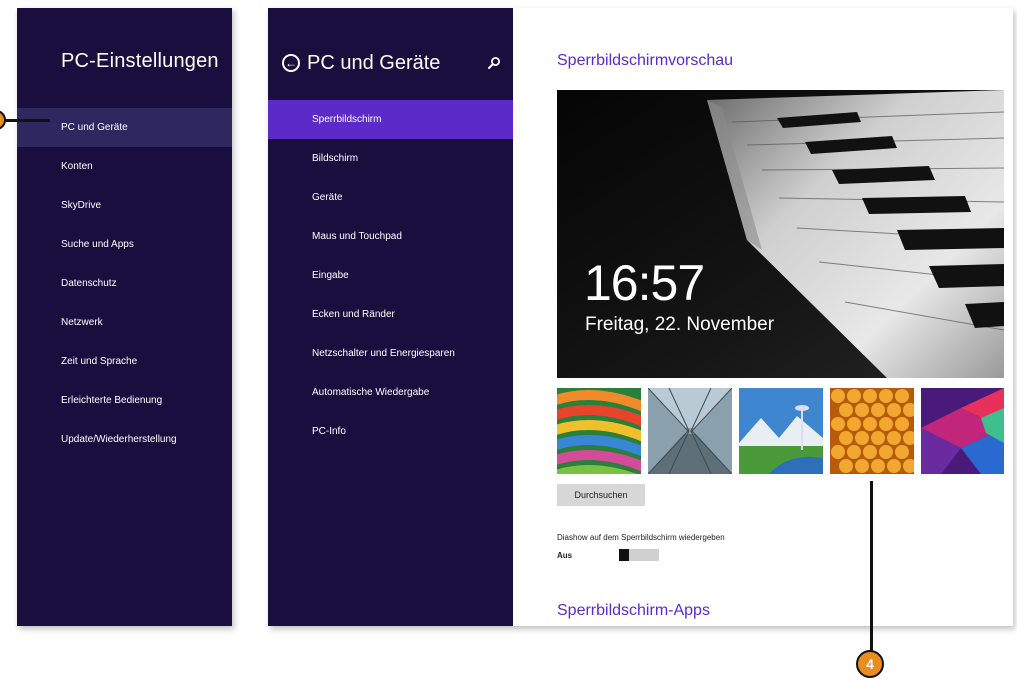 Image resolution: width=1017 pixels, height=680 pixels. I want to click on settings-item-network: Netzwerk, so click(124, 322).